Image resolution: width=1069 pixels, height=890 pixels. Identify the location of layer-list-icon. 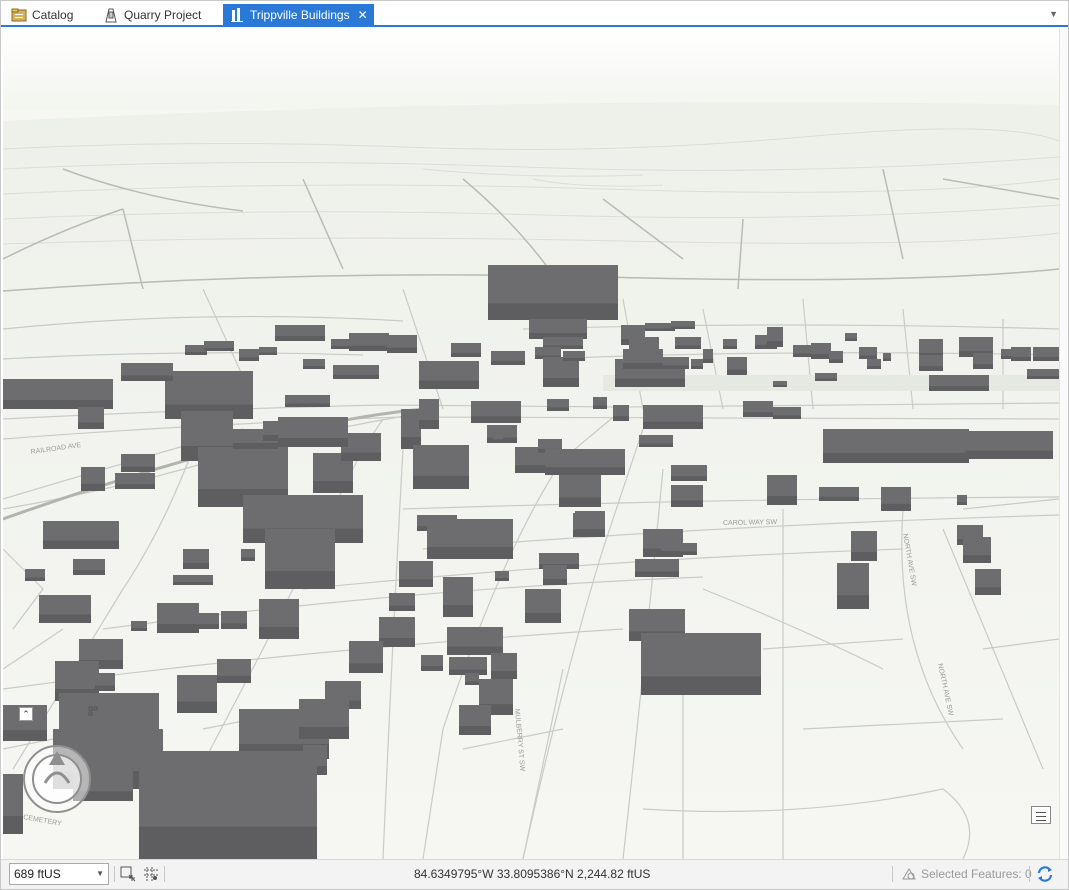
(1041, 815).